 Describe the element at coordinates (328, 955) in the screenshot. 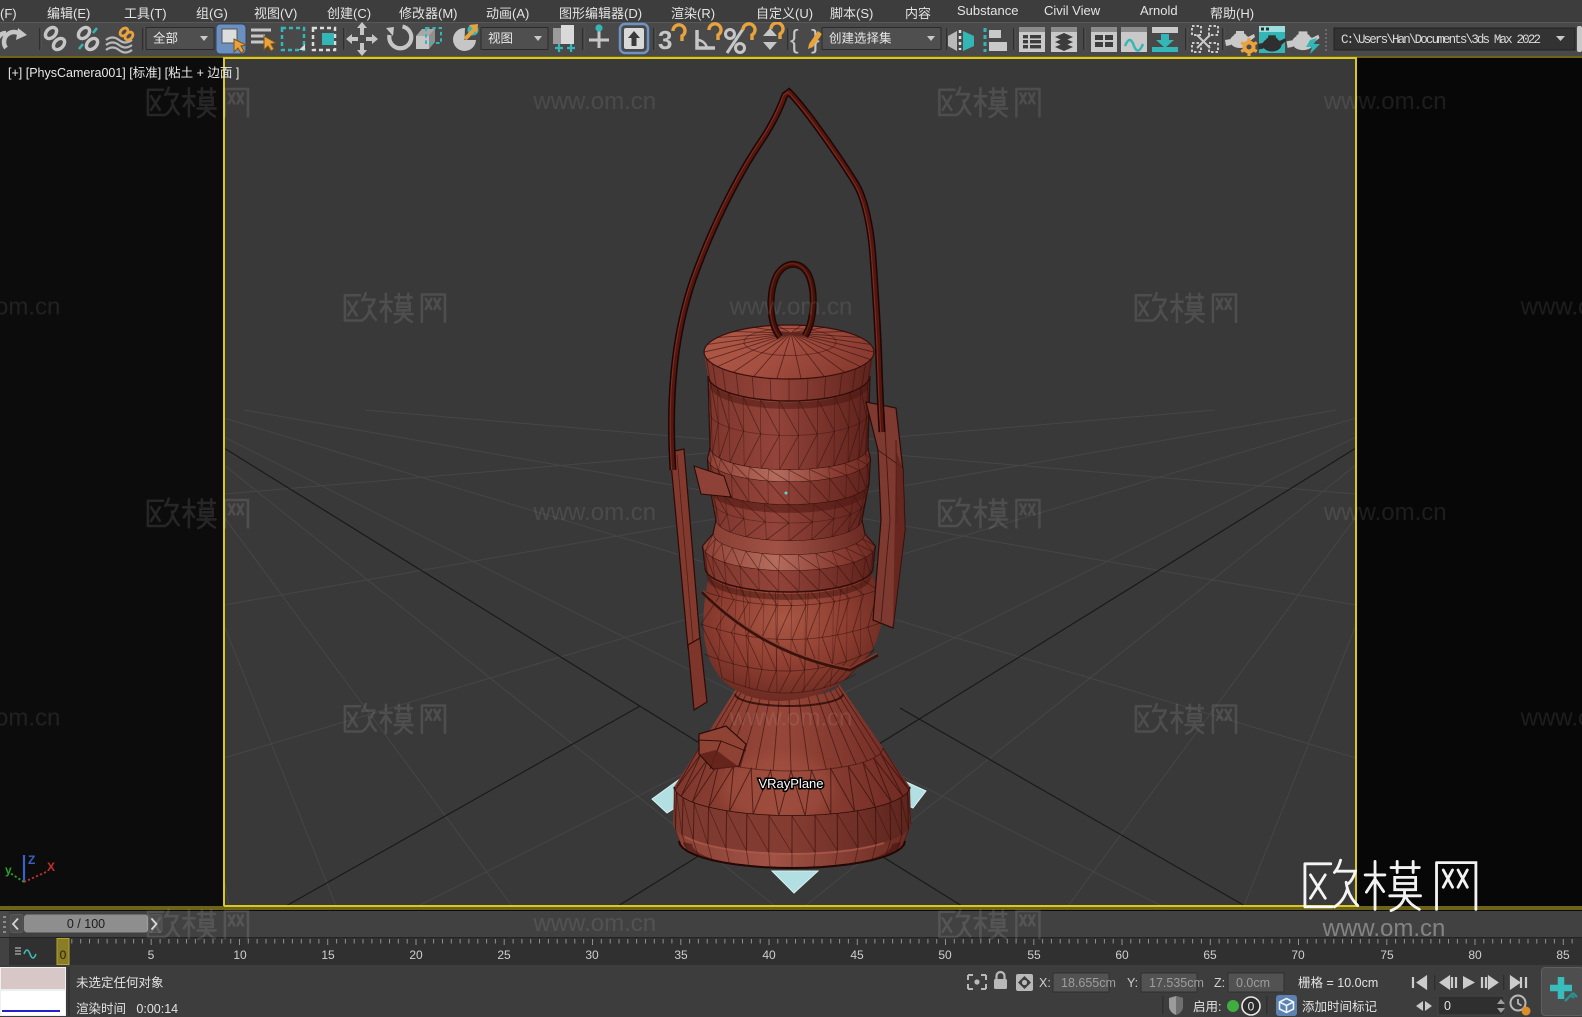

I see `svg-text: 15` at that location.